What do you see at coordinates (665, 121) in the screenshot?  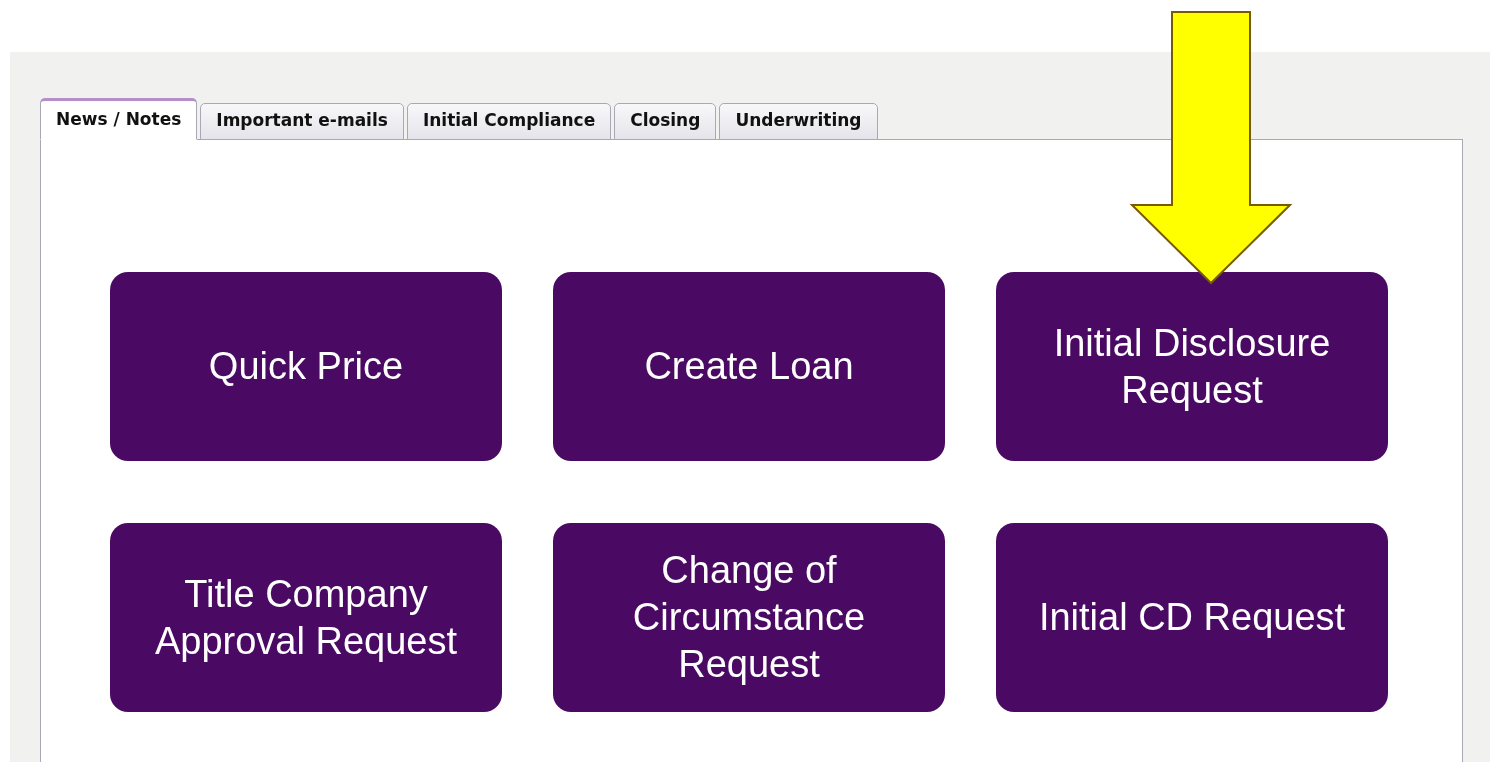 I see `tab: Closing` at bounding box center [665, 121].